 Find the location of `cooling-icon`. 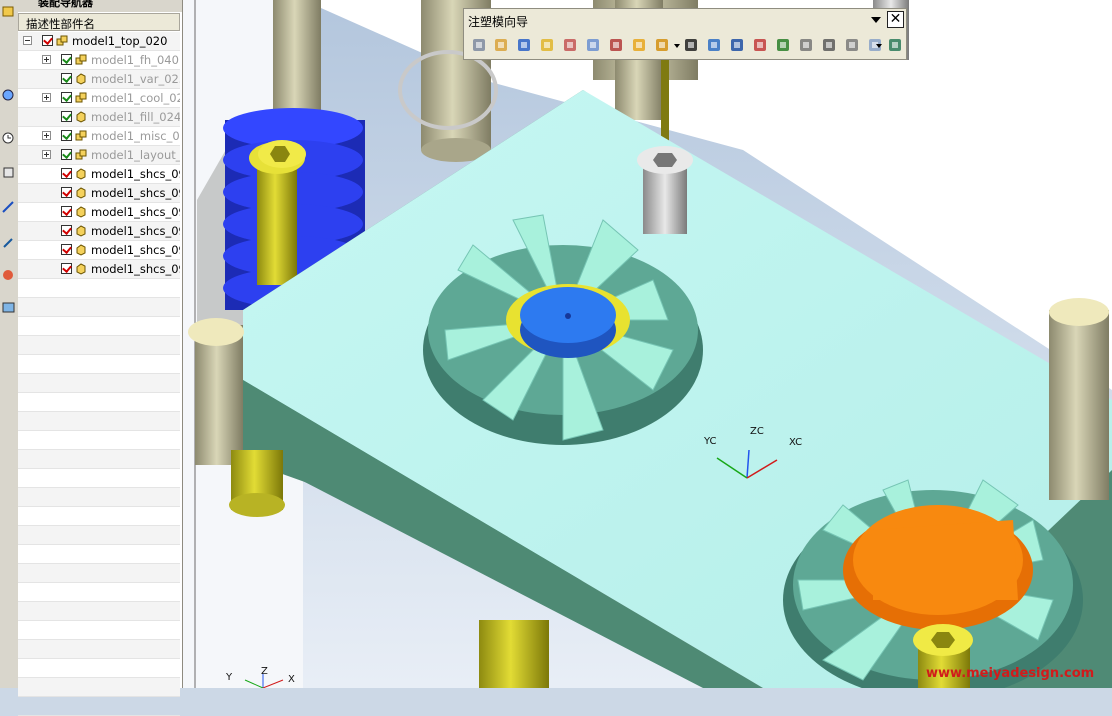

cooling-icon is located at coordinates (852, 45).